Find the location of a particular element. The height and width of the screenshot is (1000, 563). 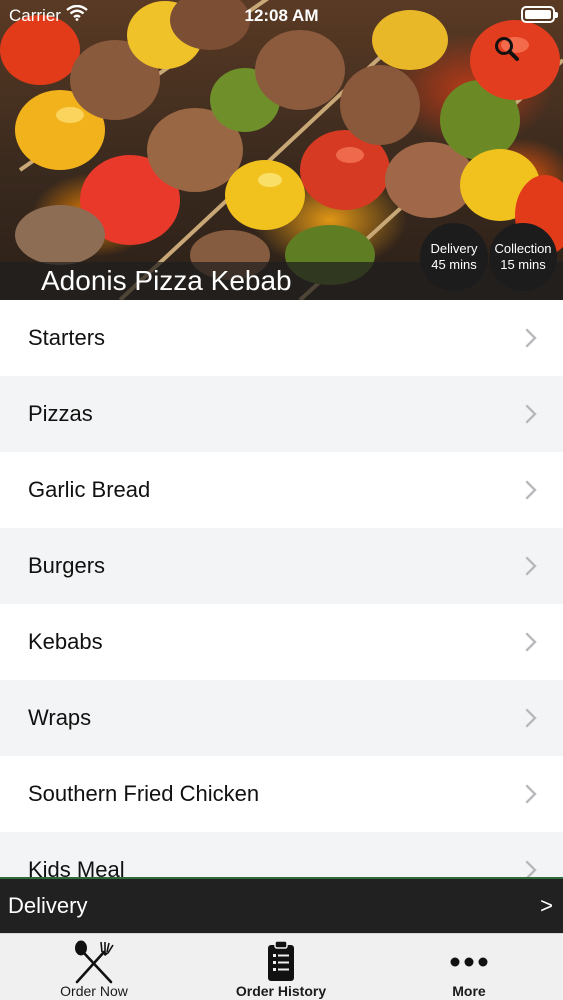

menu-item-label: Burgers is located at coordinates (67, 565).